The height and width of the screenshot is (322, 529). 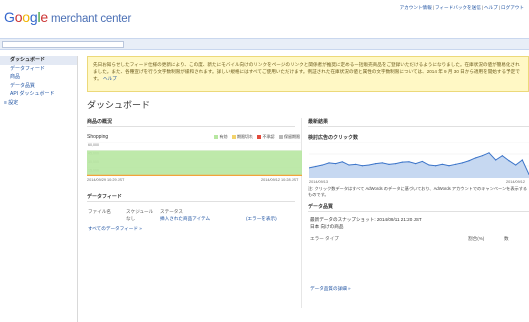 I want to click on legend-item: 期限切れ, so click(x=242, y=137).